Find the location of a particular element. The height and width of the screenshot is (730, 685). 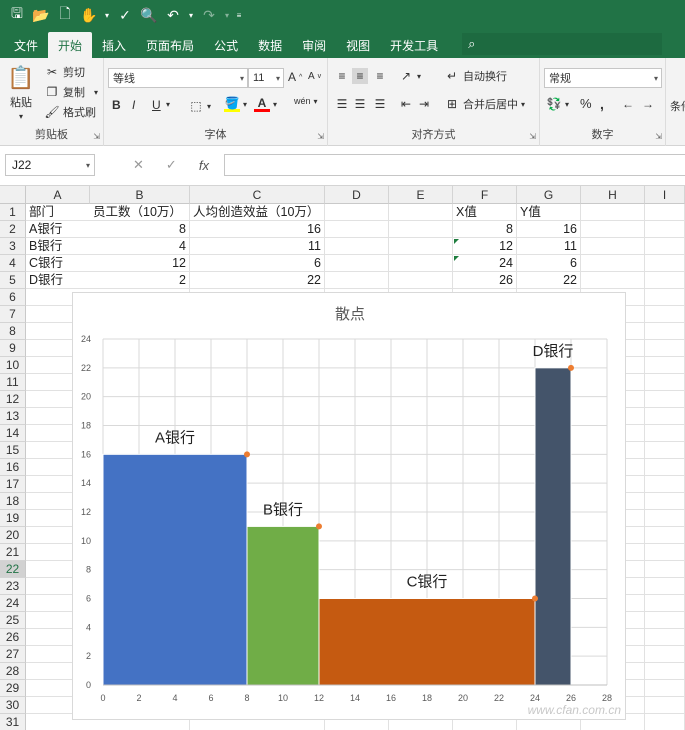

align-left-button: ☰ is located at coordinates (342, 104).